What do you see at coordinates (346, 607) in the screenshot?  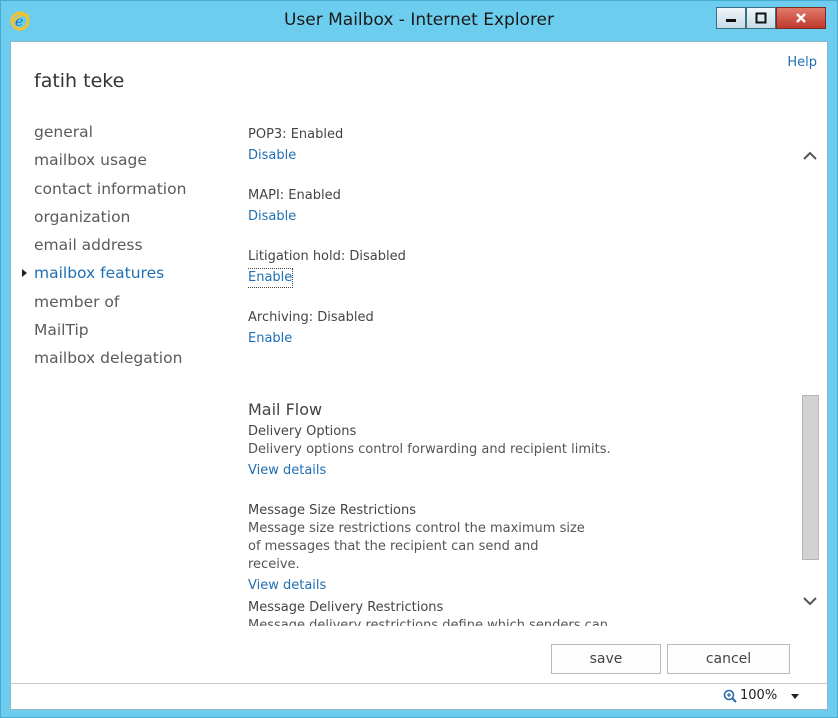 I see `block-title: Message Delivery Restrictions` at bounding box center [346, 607].